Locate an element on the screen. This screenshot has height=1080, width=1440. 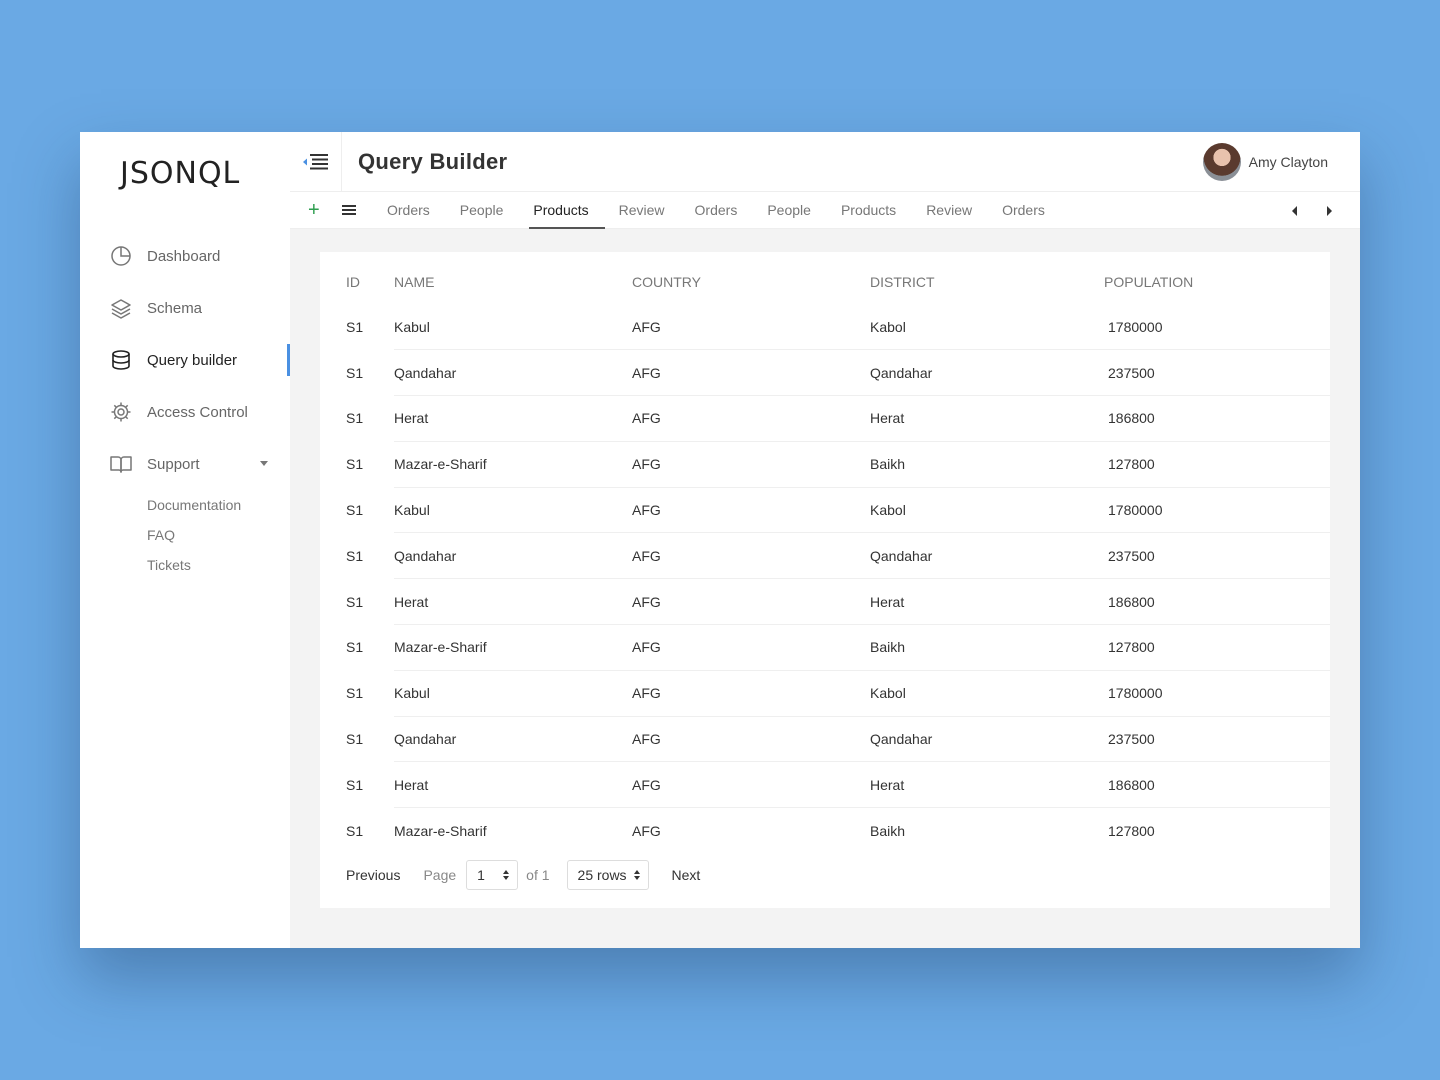
sidebar-toggle-button is located at coordinates (316, 161).